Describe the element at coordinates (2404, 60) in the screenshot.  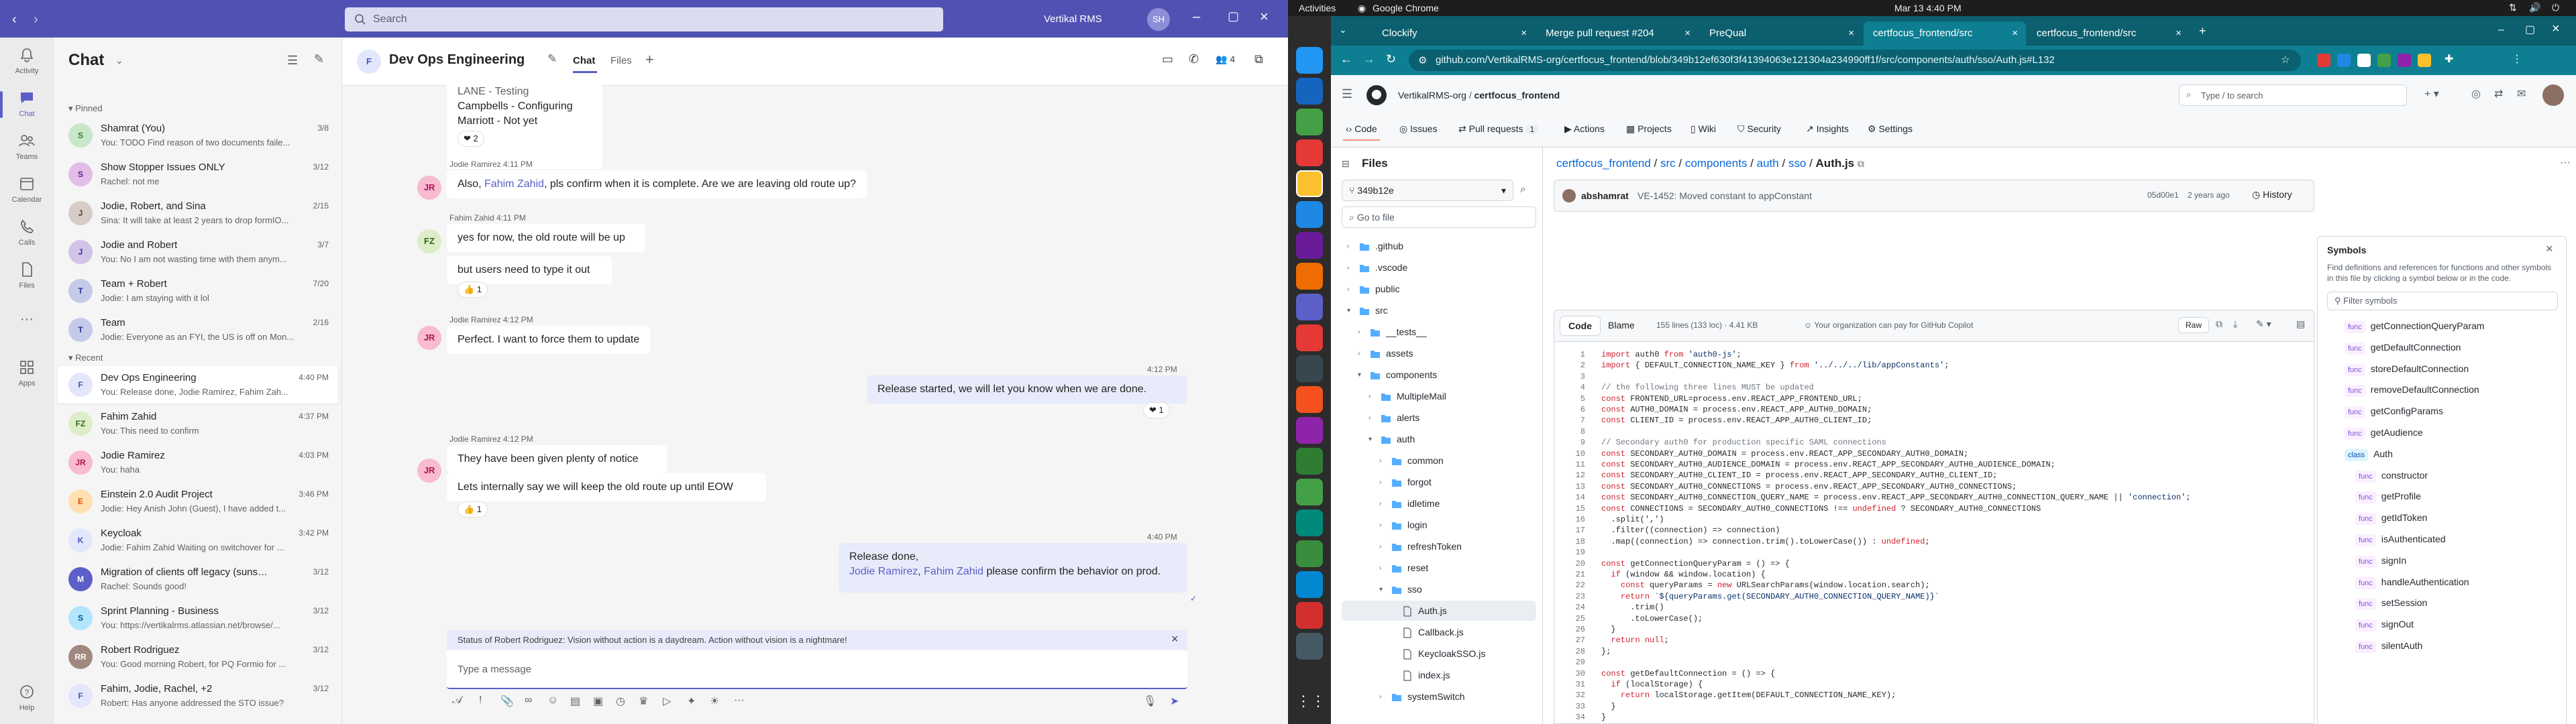
I see `extension-icon` at that location.